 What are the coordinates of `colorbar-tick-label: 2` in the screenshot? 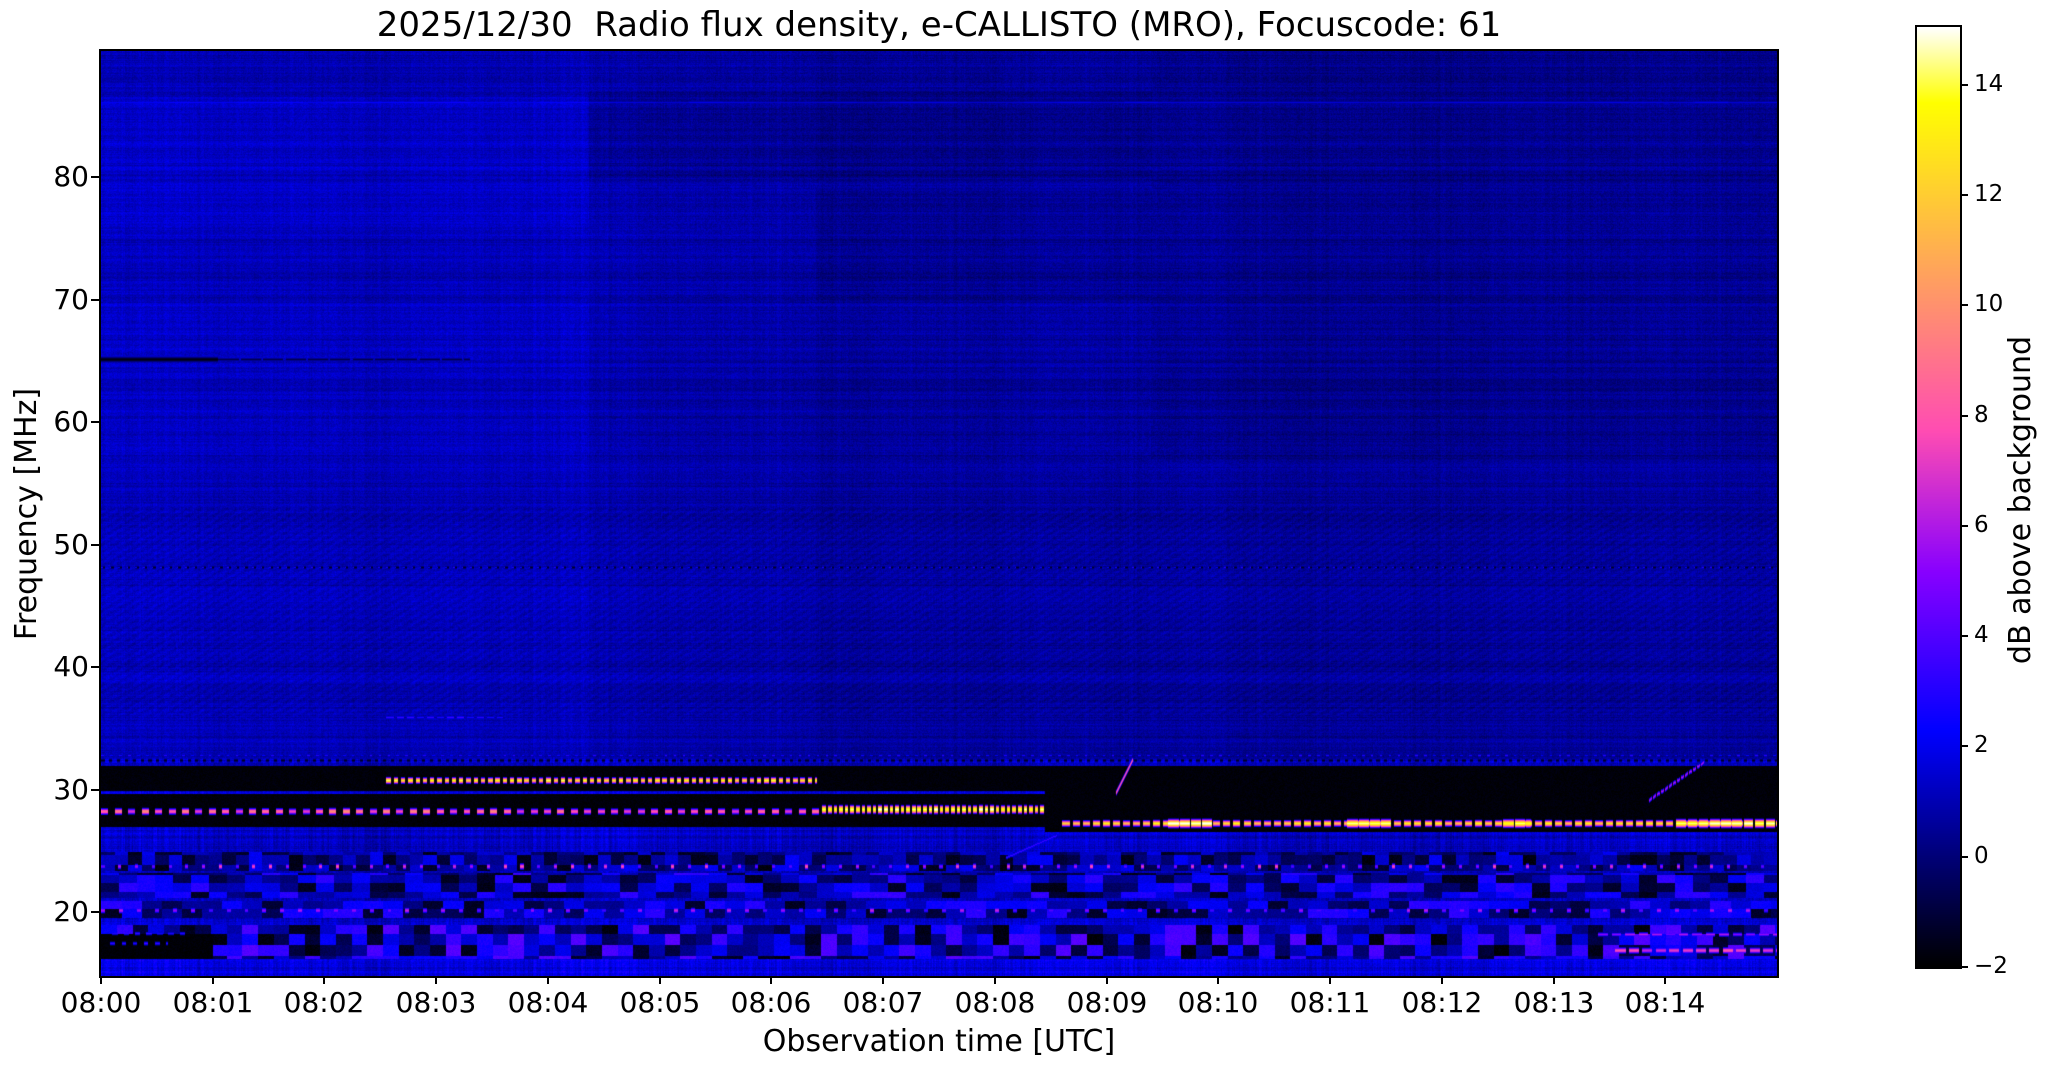 It's located at (1981, 745).